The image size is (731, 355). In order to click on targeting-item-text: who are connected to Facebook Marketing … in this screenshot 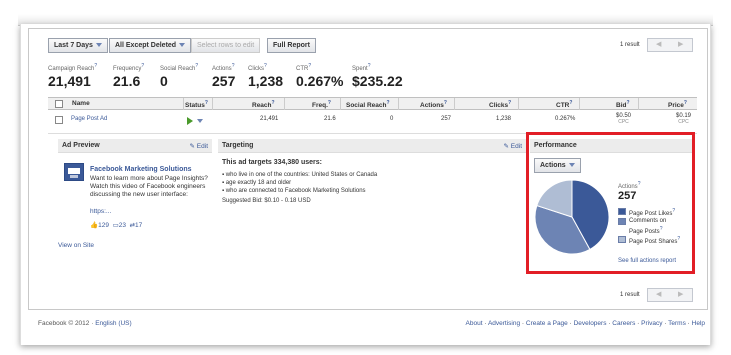, I will do `click(295, 191)`.